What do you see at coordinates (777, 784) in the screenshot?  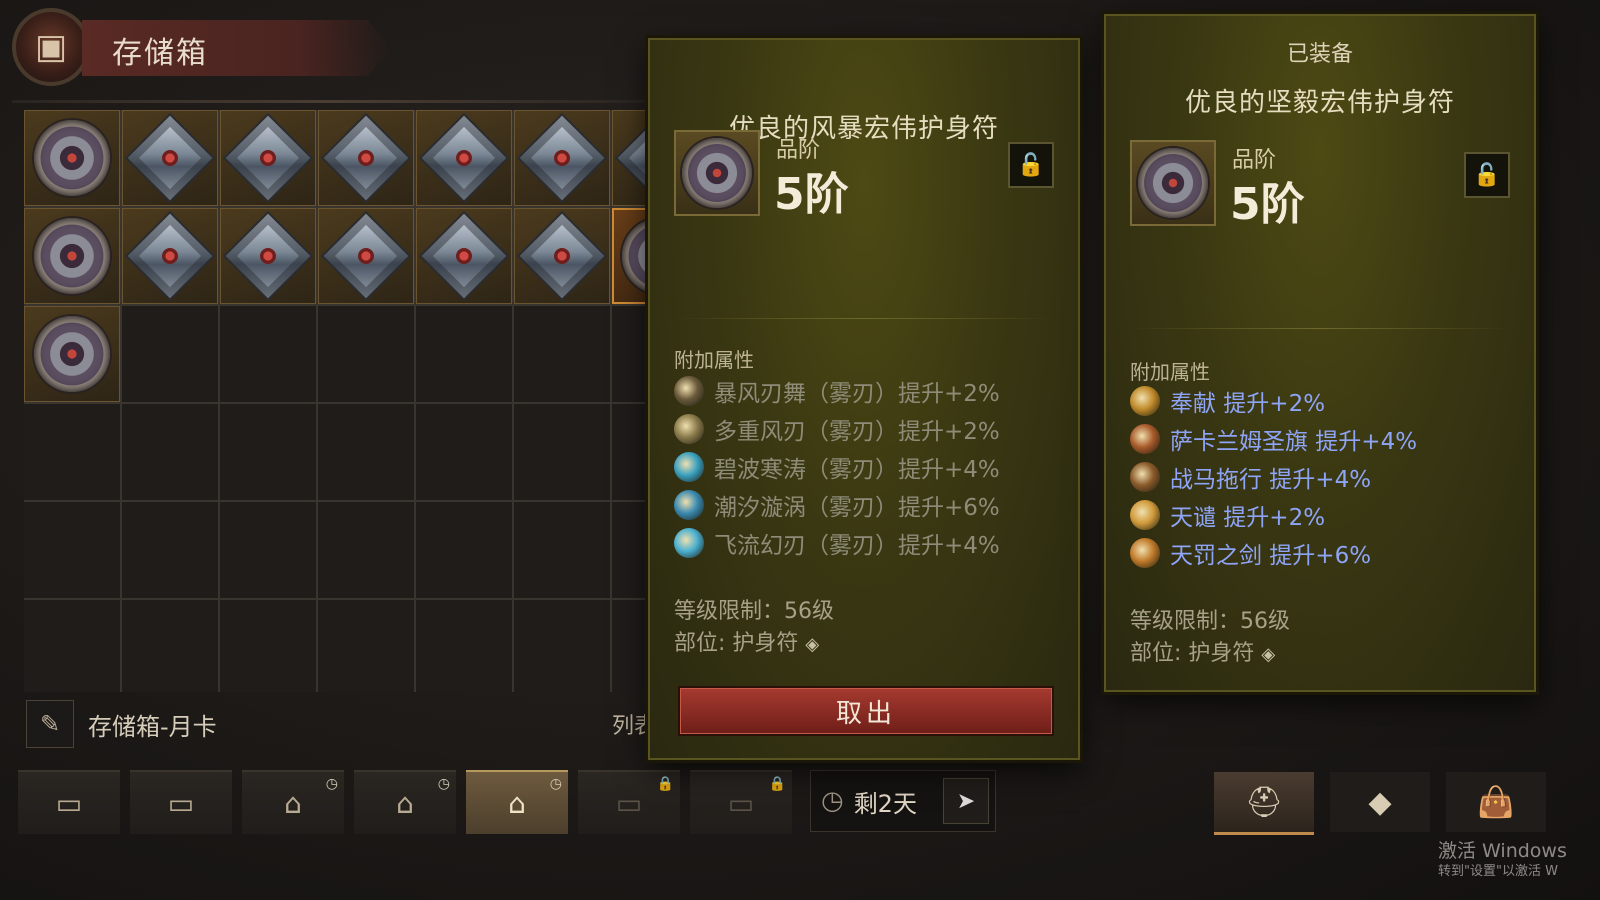 I see `lock-icon: 🔒` at bounding box center [777, 784].